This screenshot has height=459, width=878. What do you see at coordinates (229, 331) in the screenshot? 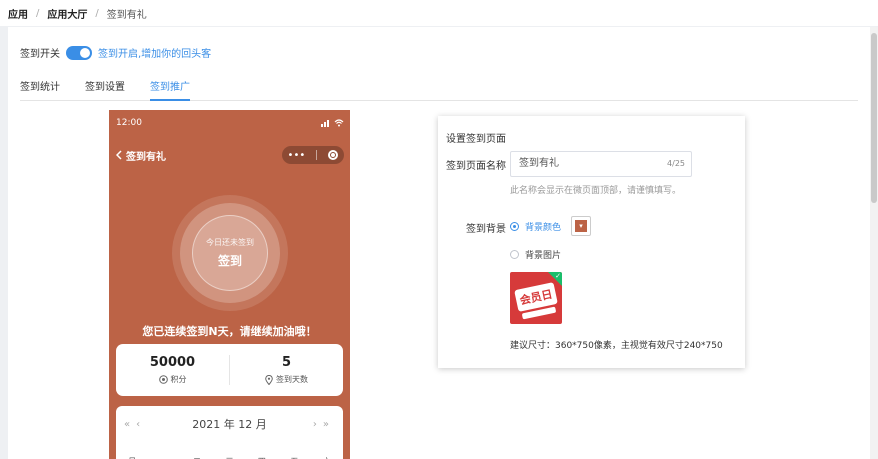
I see `streak-message: 您已连续签到N天，请继续加油哦！` at bounding box center [229, 331].